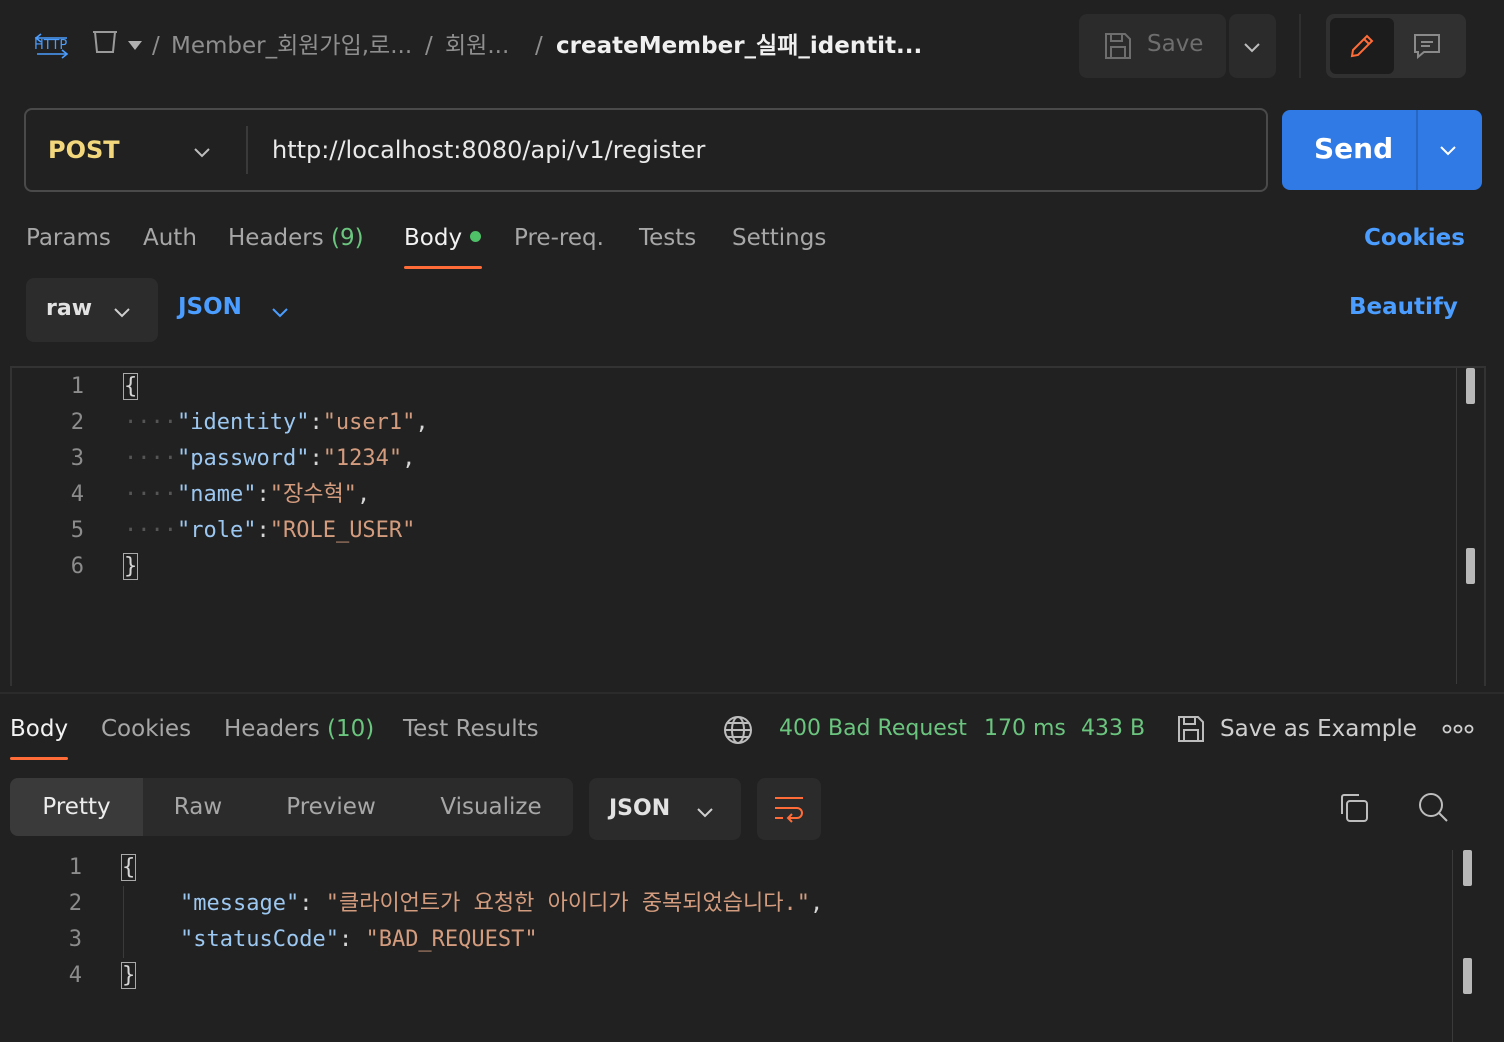 This screenshot has width=1504, height=1042. I want to click on editor-scrollbar-marker, so click(1470, 566).